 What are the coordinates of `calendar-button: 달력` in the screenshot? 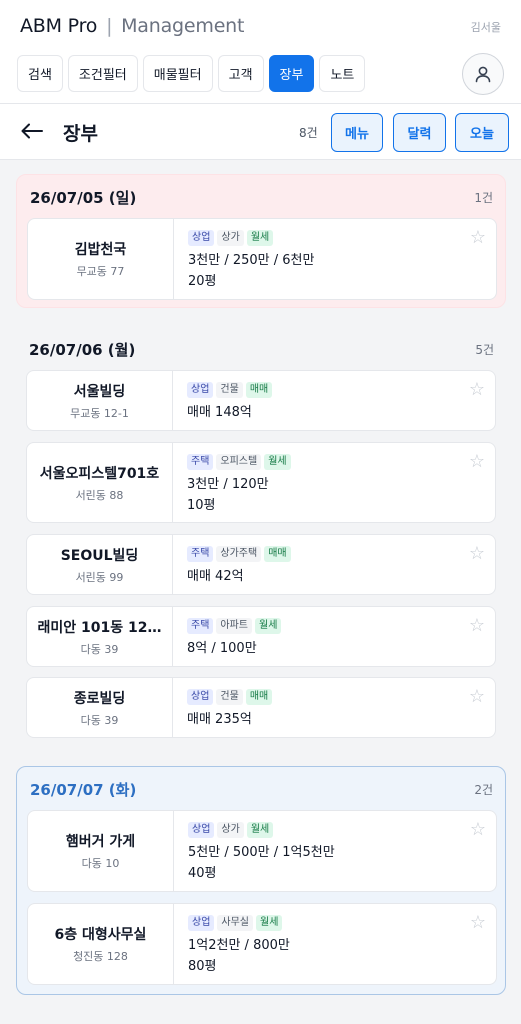 It's located at (419, 132).